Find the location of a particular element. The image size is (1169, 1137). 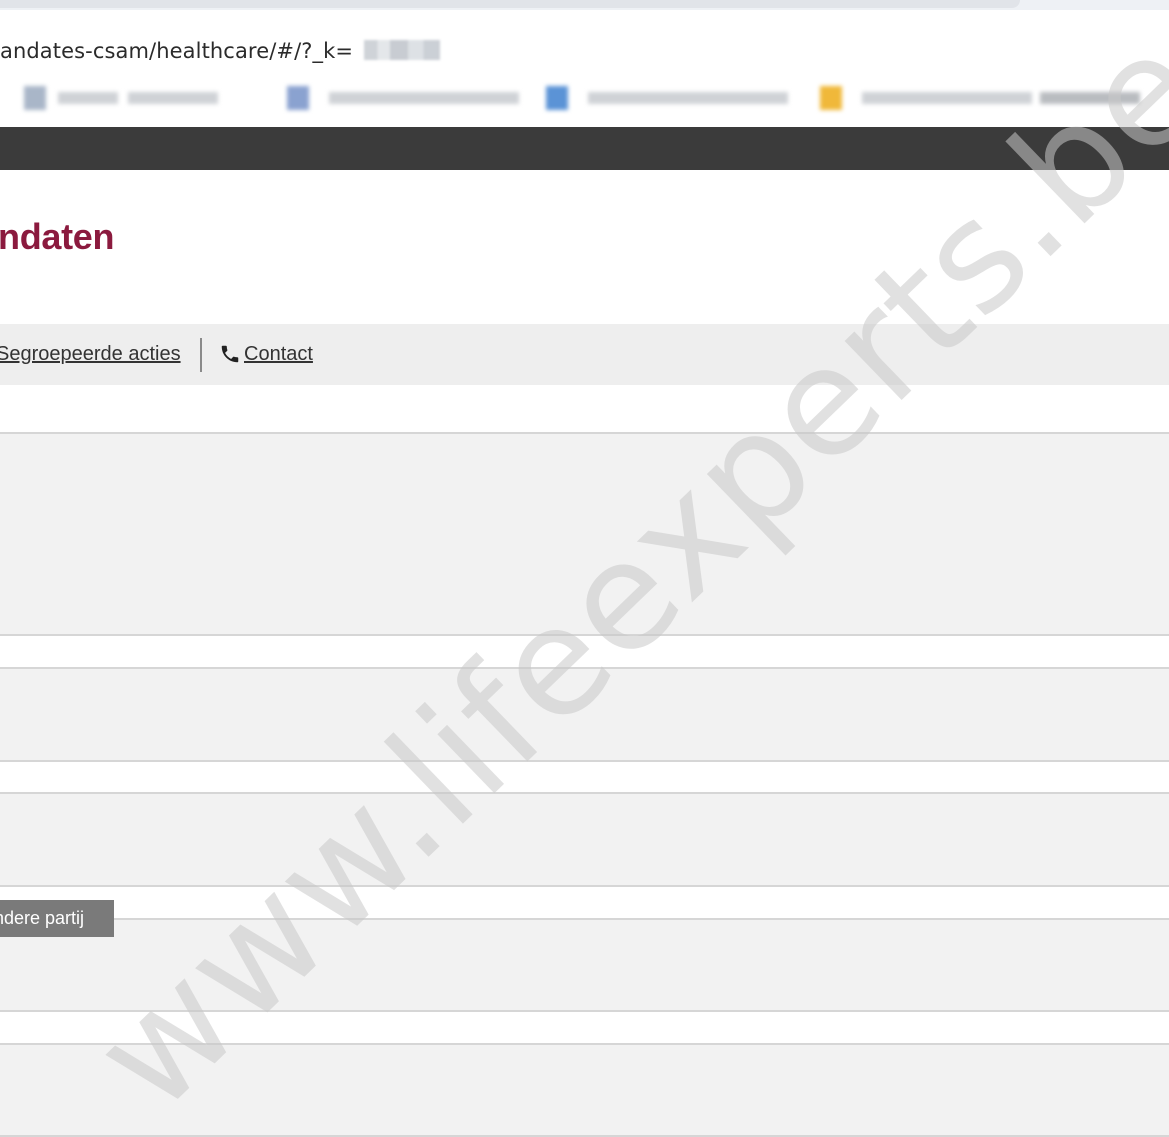

contact-link: Contact is located at coordinates (278, 354).